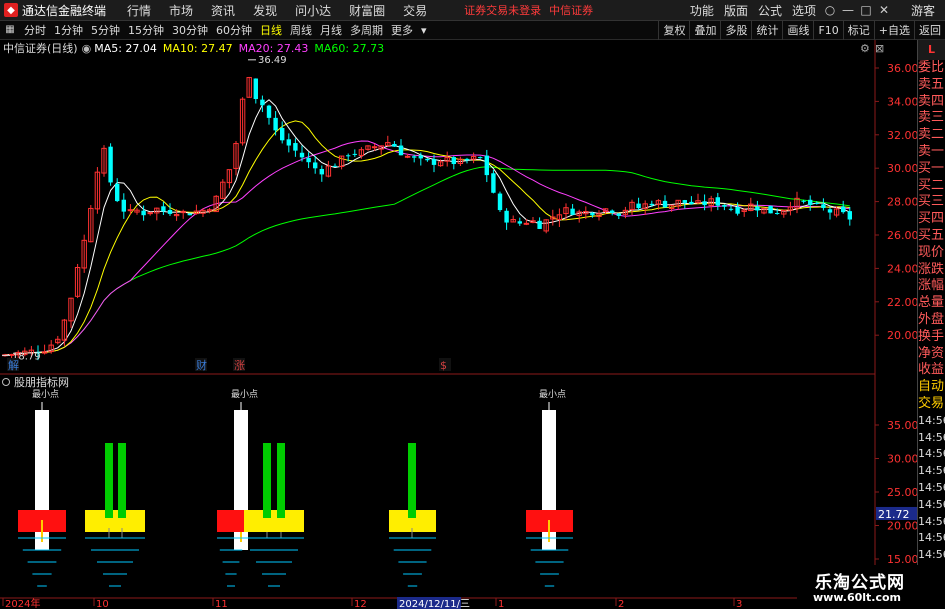 Image resolution: width=945 pixels, height=609 pixels. Describe the element at coordinates (621, 604) in the screenshot. I see `date-label: 2` at that location.